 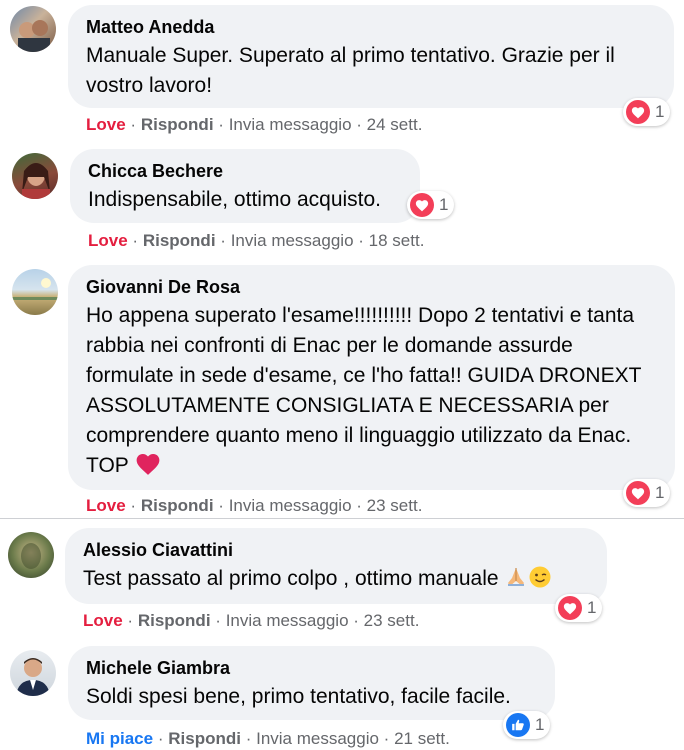 I want to click on red-heart-emoji, so click(x=148, y=468).